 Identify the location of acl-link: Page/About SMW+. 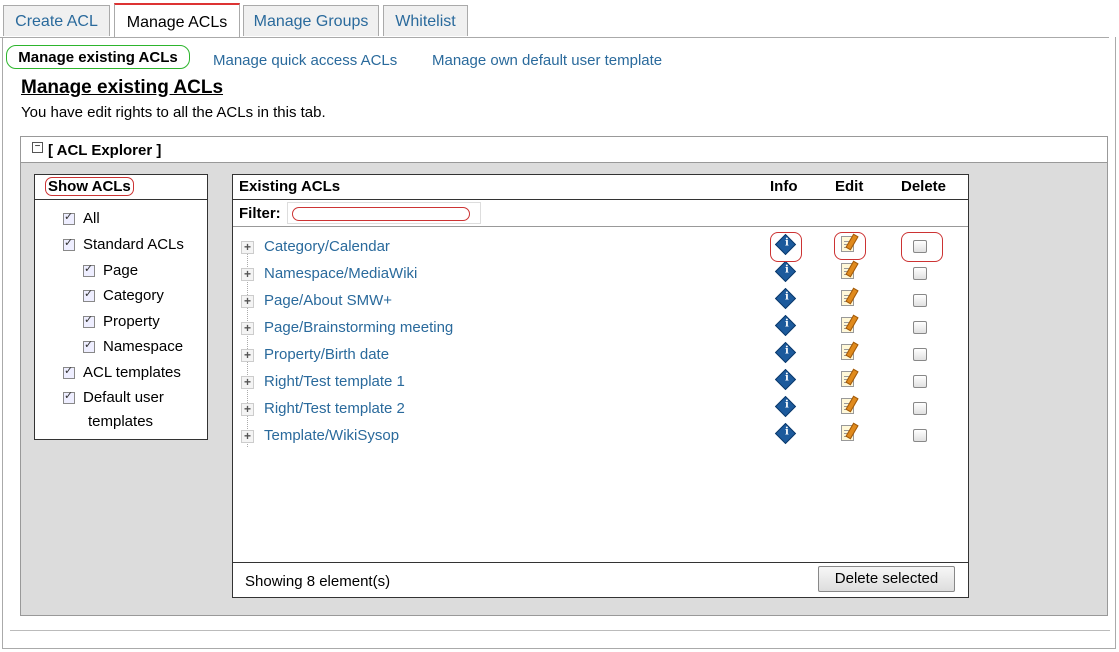
(328, 300).